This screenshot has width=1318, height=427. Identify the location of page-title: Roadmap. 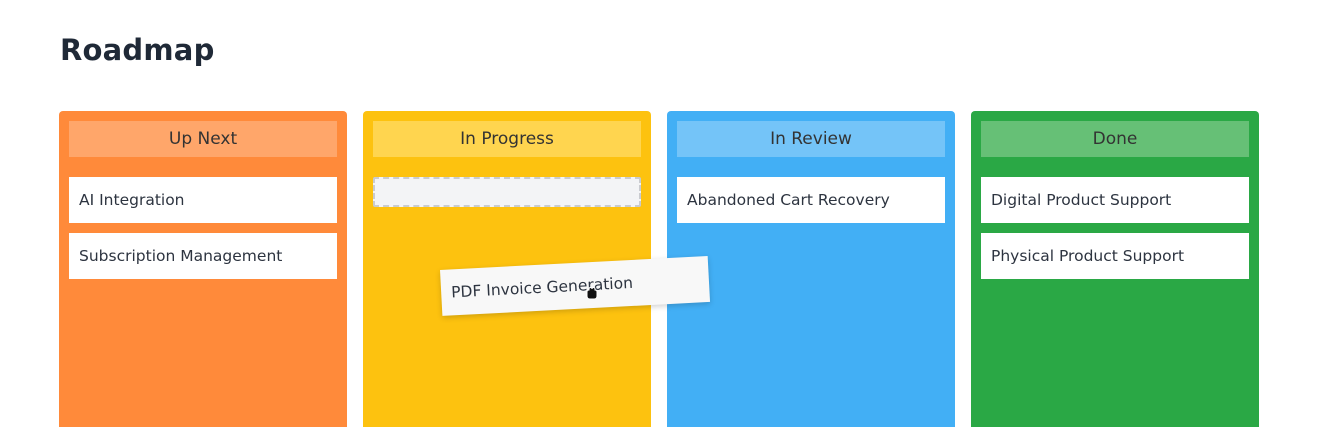
(137, 50).